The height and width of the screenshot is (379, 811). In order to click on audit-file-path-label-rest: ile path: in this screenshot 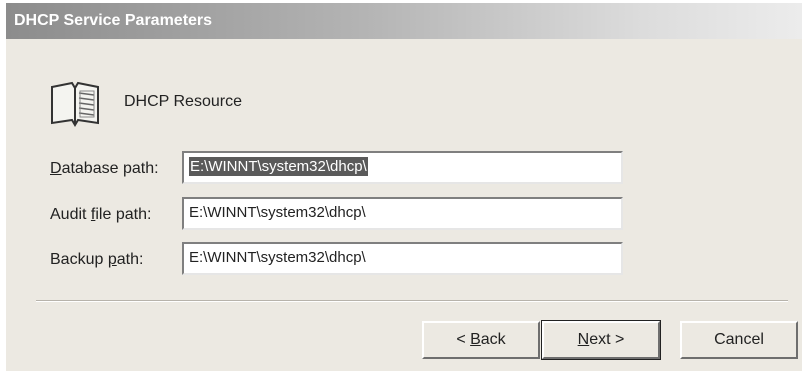, I will do `click(123, 214)`.